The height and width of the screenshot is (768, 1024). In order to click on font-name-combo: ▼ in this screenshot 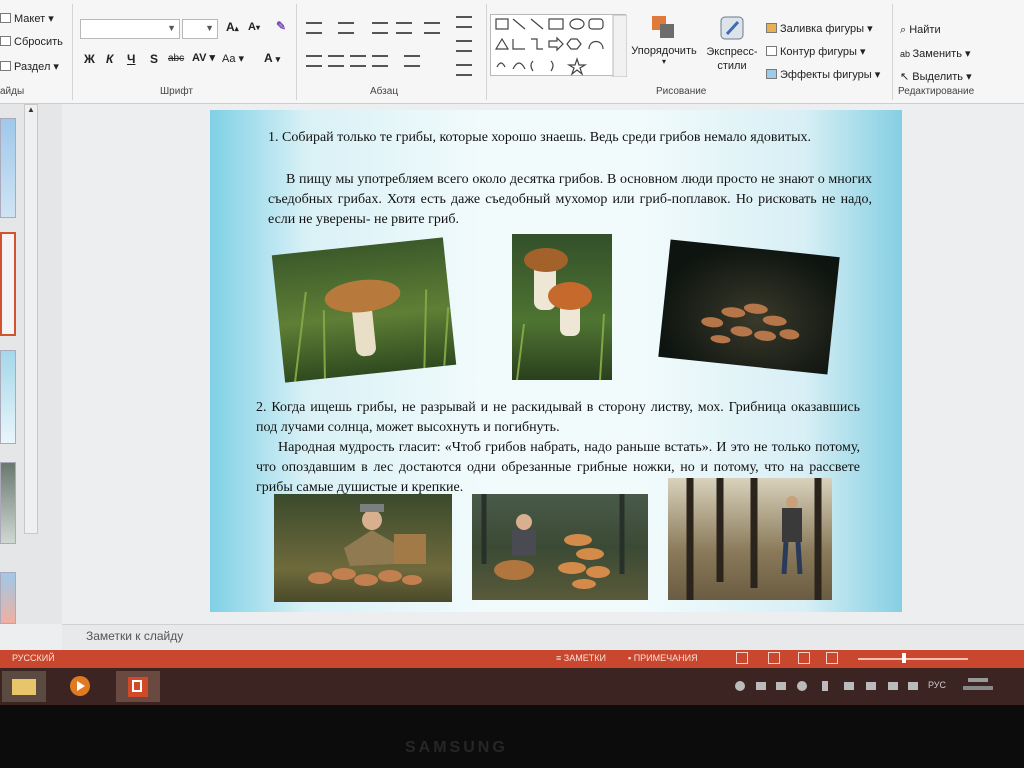, I will do `click(130, 29)`.